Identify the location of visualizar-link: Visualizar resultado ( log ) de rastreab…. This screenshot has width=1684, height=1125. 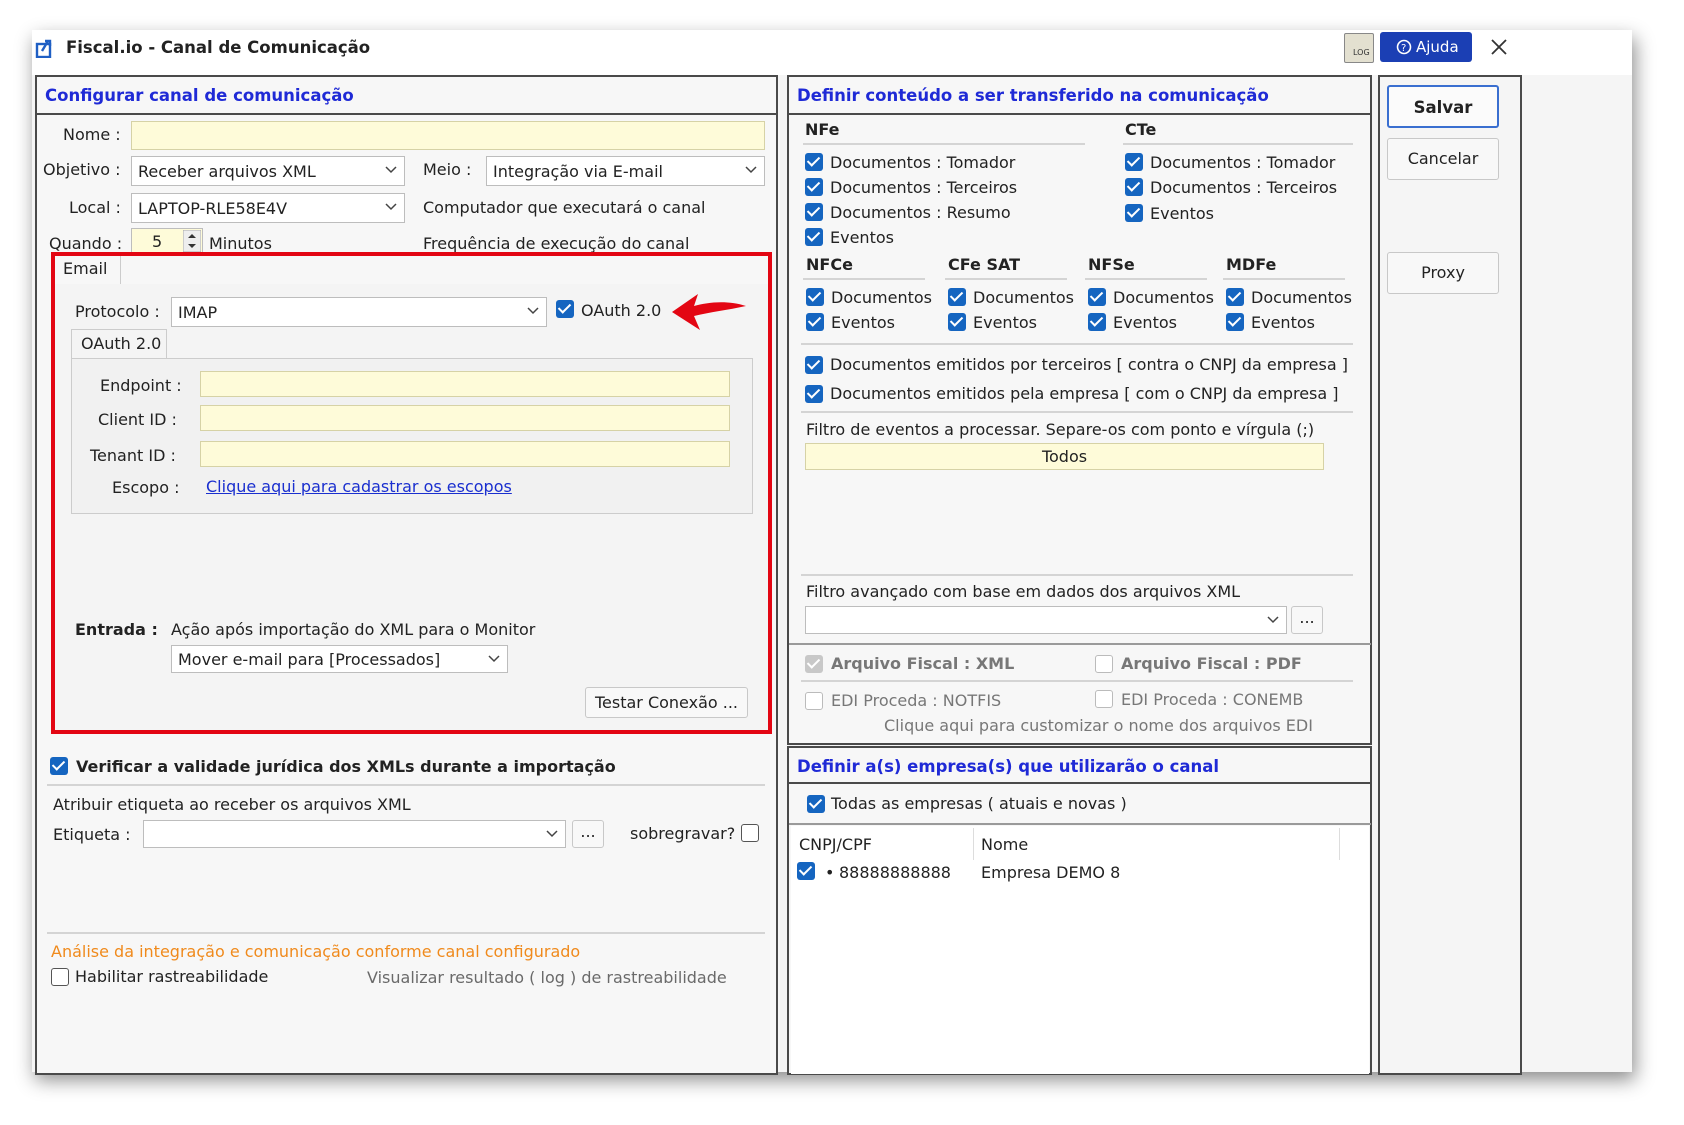
(547, 977).